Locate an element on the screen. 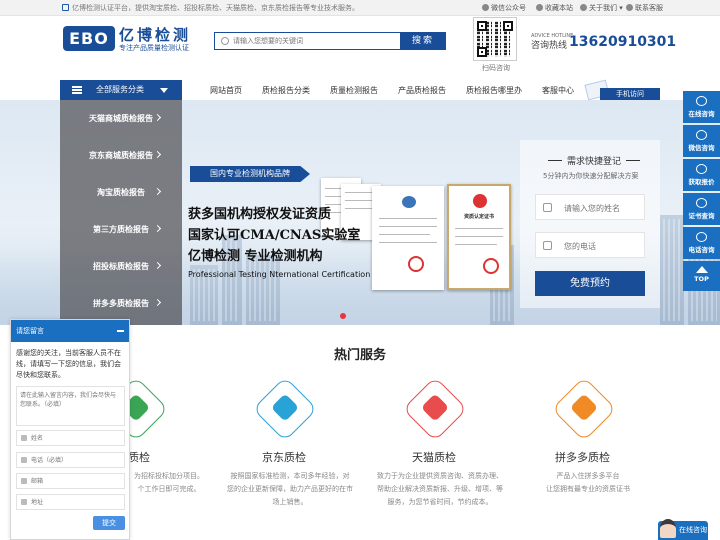 The width and height of the screenshot is (720, 540). star-icon is located at coordinates (539, 7).